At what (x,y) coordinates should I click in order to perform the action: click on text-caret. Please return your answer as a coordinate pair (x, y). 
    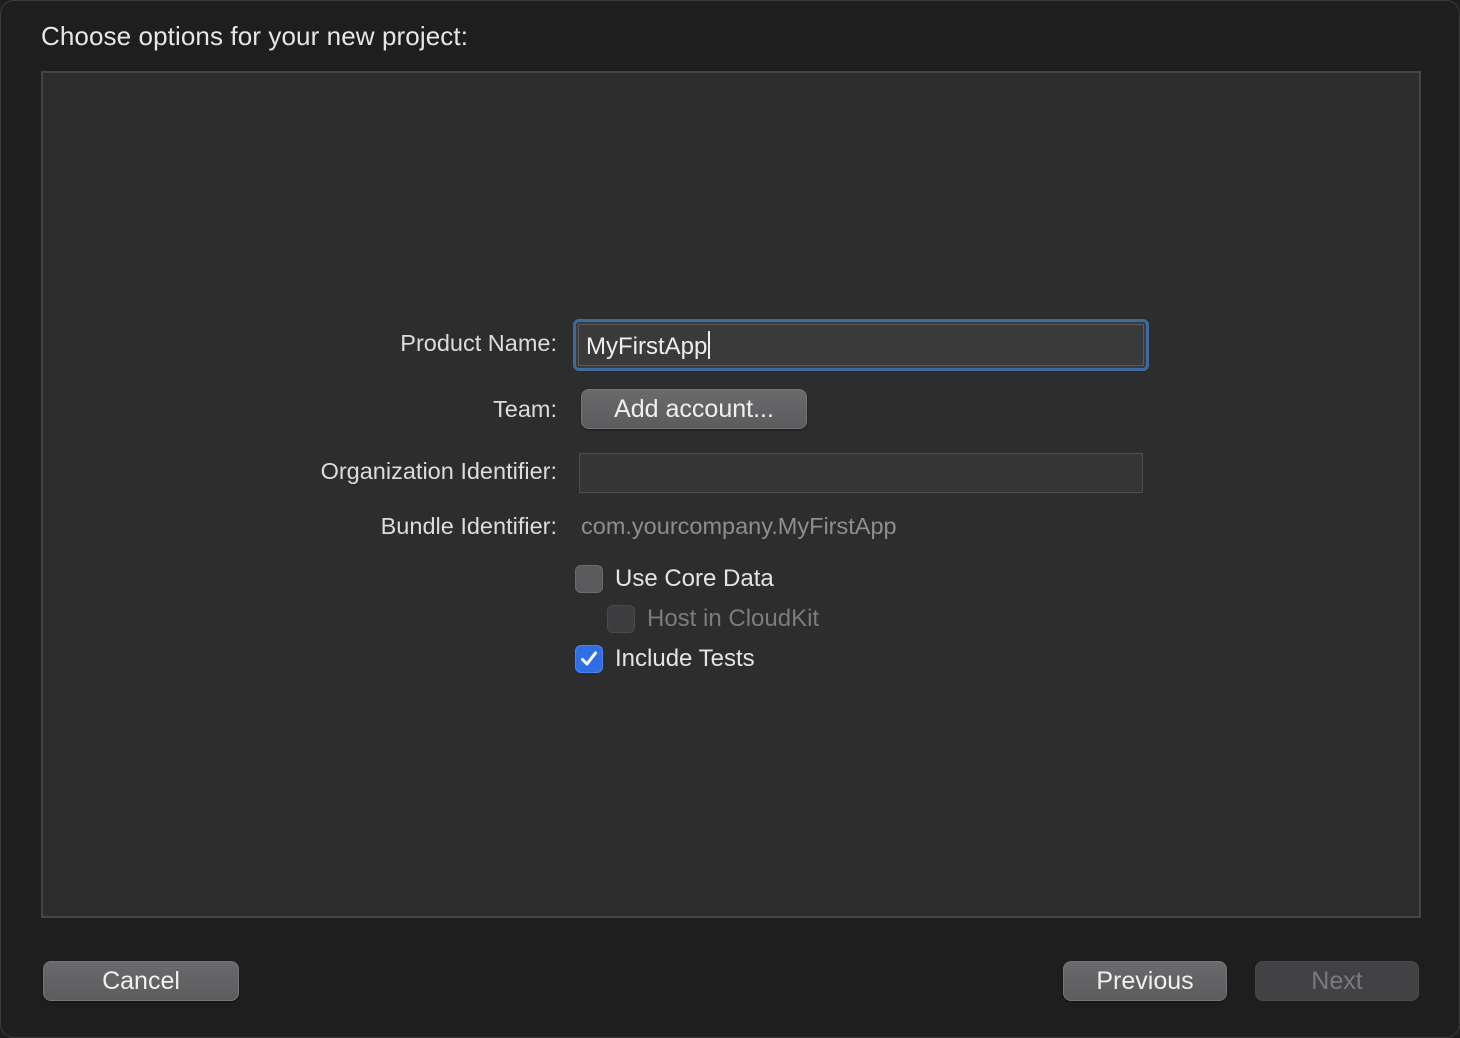
    Looking at the image, I should click on (709, 345).